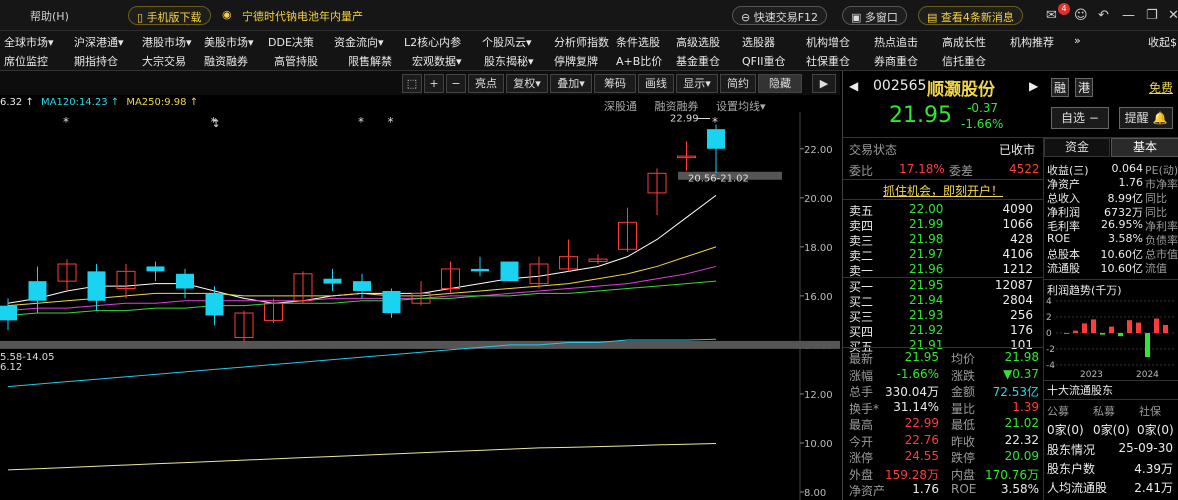  What do you see at coordinates (1081, 15) in the screenshot?
I see `user-icon: ☺` at bounding box center [1081, 15].